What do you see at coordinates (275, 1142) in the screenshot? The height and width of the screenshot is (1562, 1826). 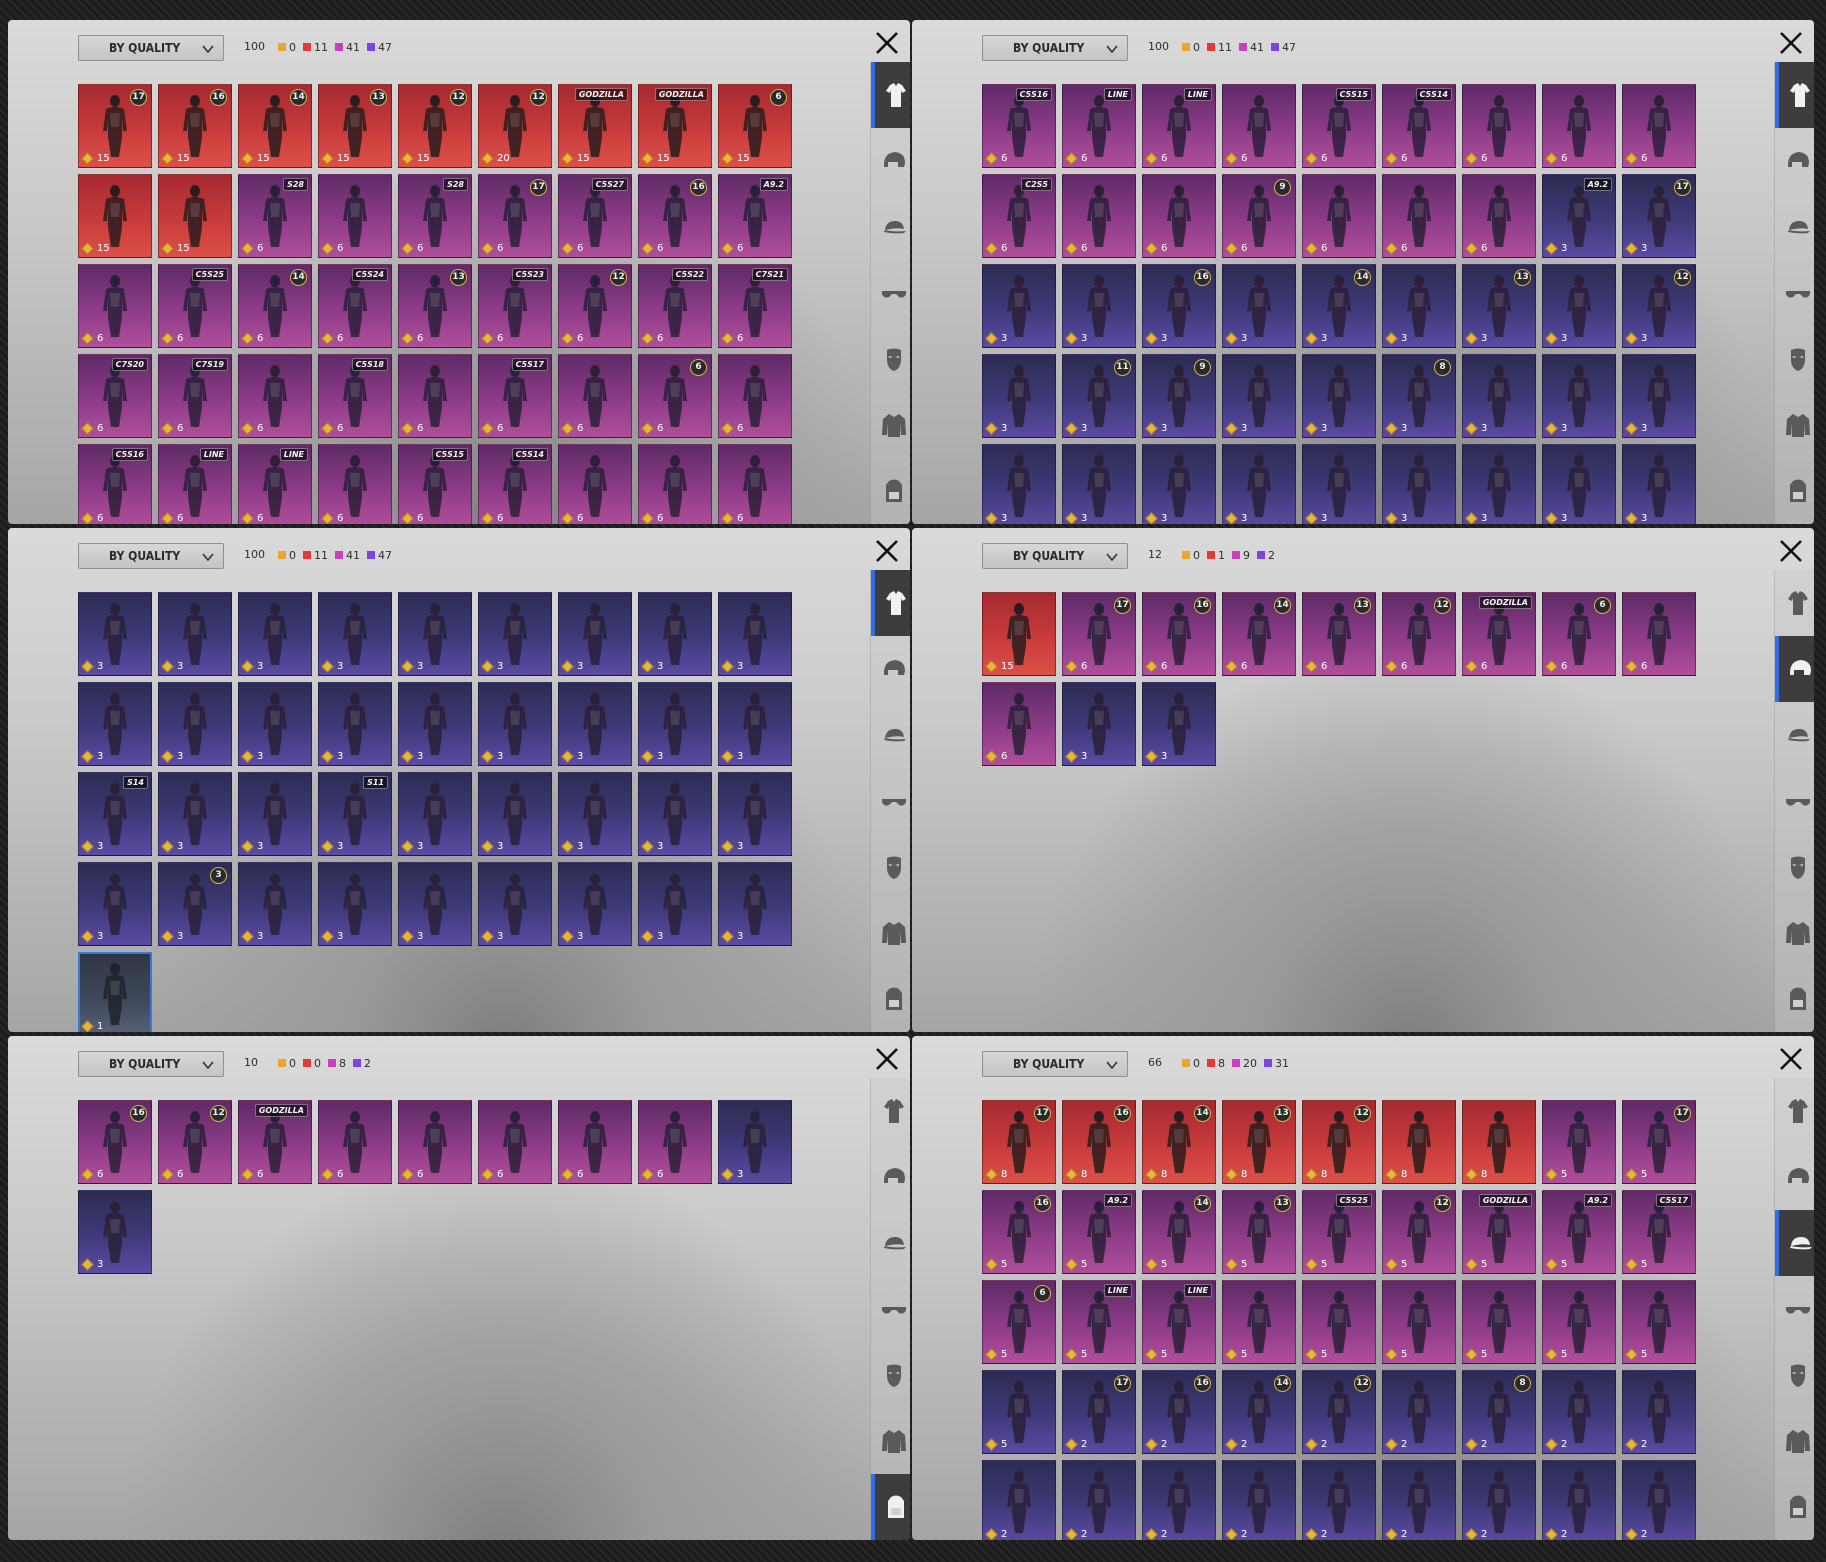 I see `item-card: GODZILLA 6` at bounding box center [275, 1142].